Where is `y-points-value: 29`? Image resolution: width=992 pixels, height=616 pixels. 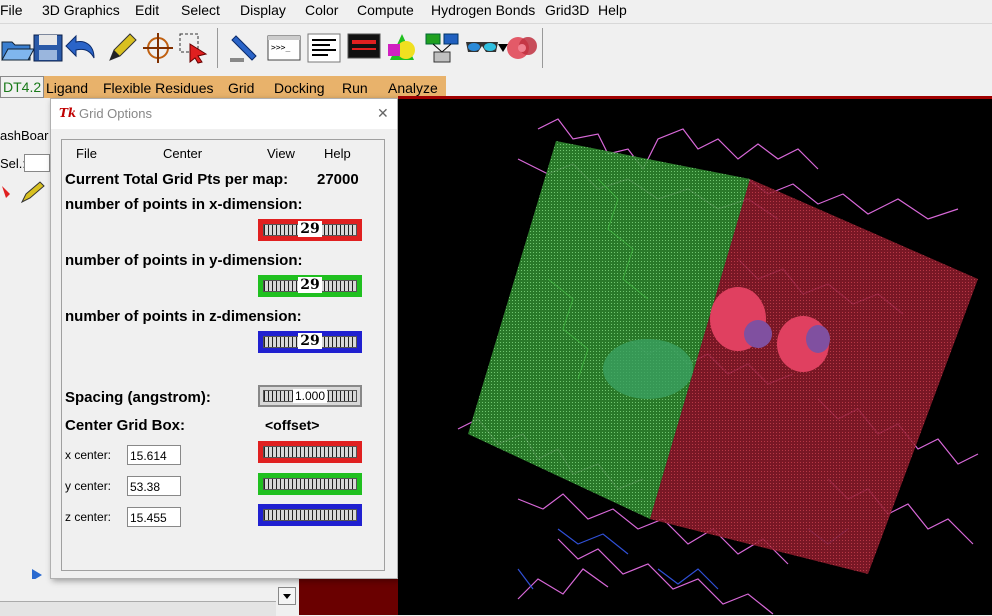 y-points-value: 29 is located at coordinates (310, 285).